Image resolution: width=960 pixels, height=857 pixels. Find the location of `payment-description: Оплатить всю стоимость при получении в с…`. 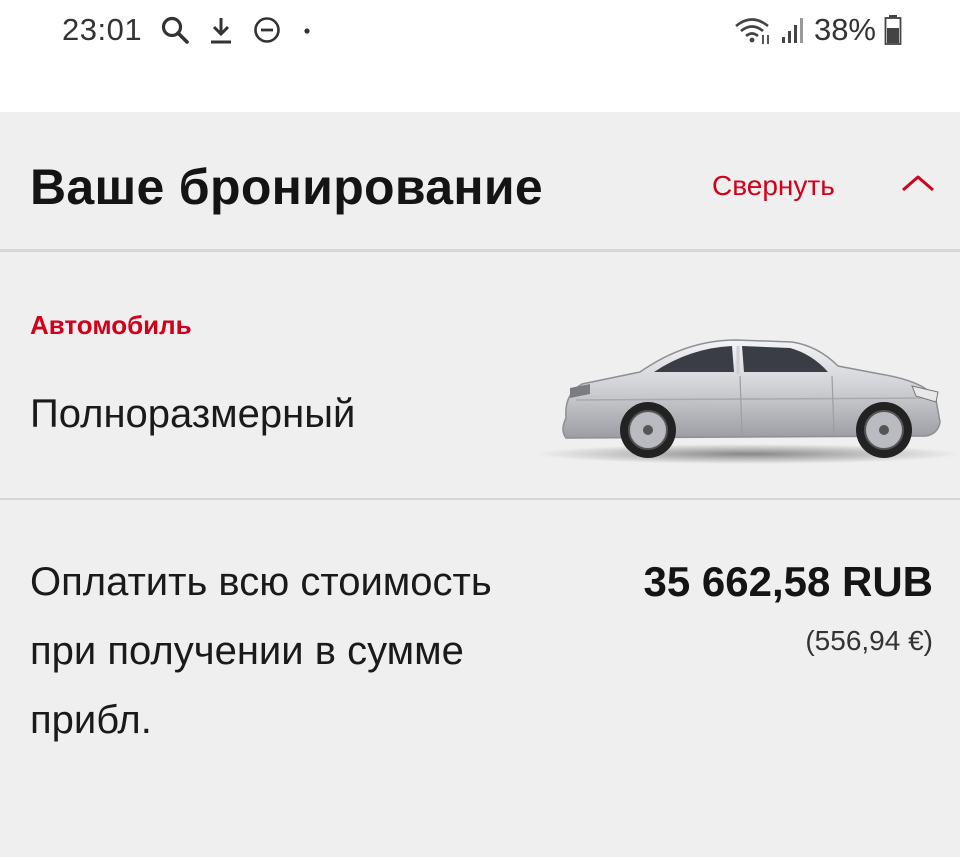

payment-description: Оплатить всю стоимость при получении в с… is located at coordinates (261, 651).